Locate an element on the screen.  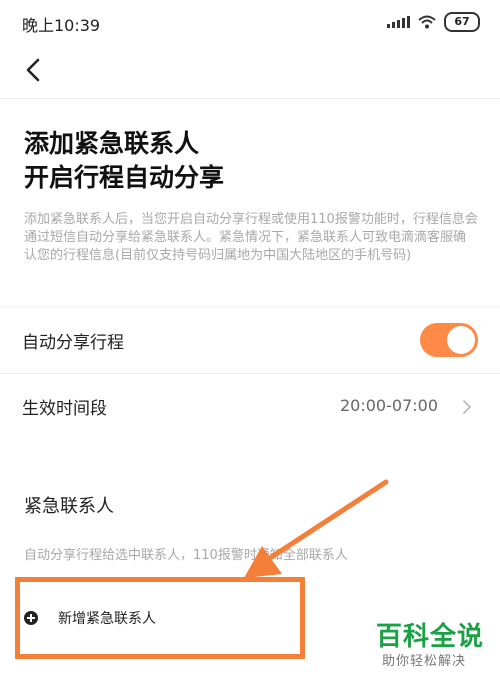
title-line-2: 开启行程自动分享 is located at coordinates (124, 177).